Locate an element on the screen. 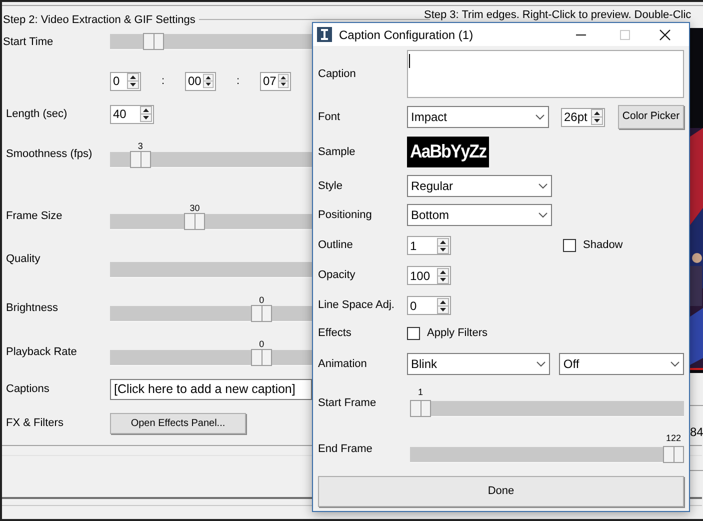 The height and width of the screenshot is (521, 703). spin-box: 00 is located at coordinates (200, 81).